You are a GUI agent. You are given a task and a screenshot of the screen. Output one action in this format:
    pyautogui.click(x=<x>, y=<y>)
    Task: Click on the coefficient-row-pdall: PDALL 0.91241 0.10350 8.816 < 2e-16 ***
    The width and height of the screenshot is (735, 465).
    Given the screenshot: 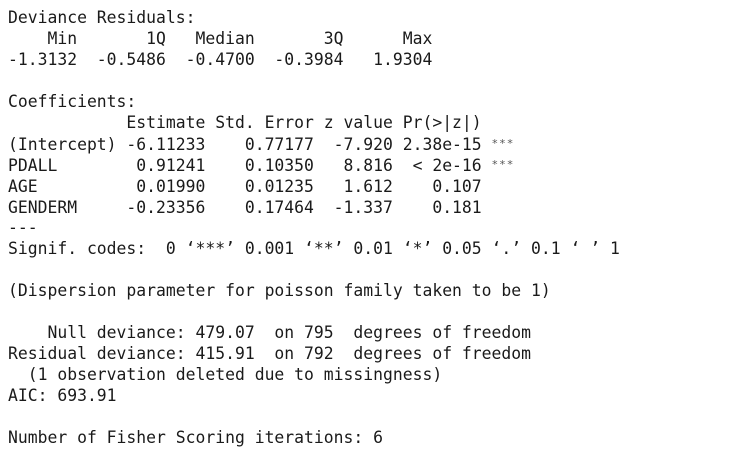 What is the action you would take?
    pyautogui.click(x=314, y=164)
    